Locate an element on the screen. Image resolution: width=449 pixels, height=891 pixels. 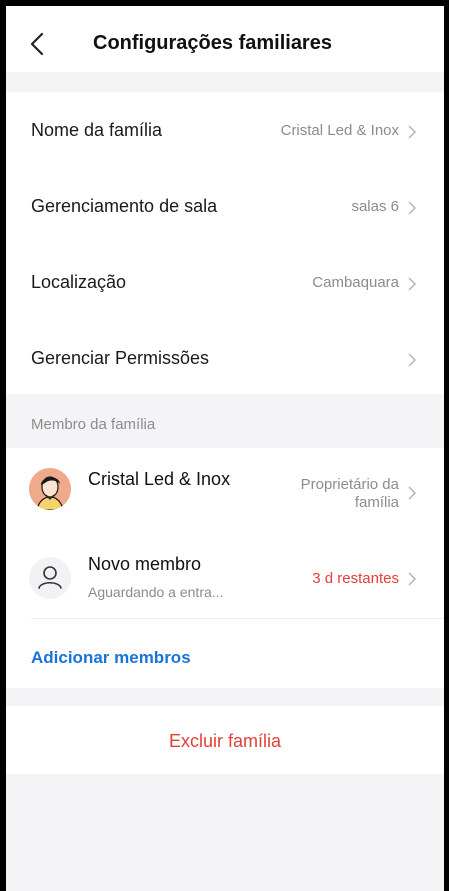
user-avatar-icon is located at coordinates (50, 489).